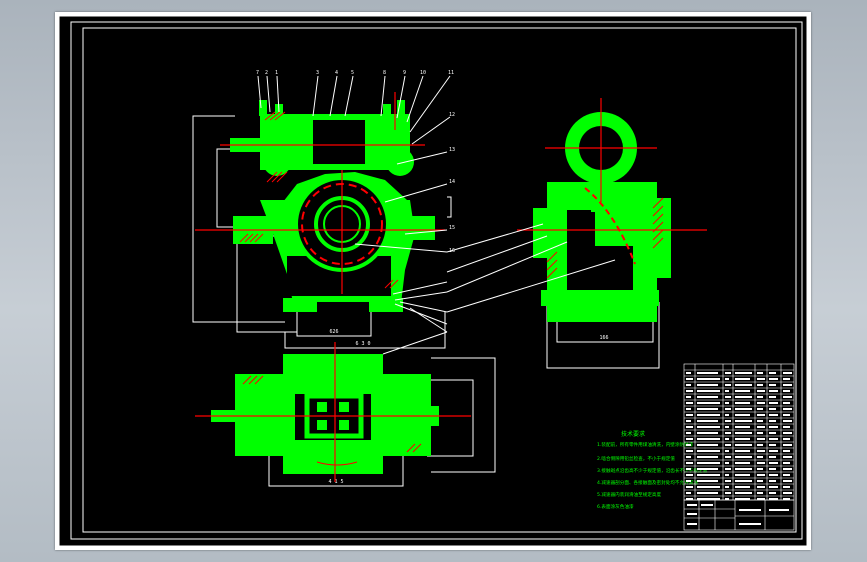 This screenshot has height=562, width=867. Describe the element at coordinates (400, 162) in the screenshot. I see `bearing-cap-right` at that location.